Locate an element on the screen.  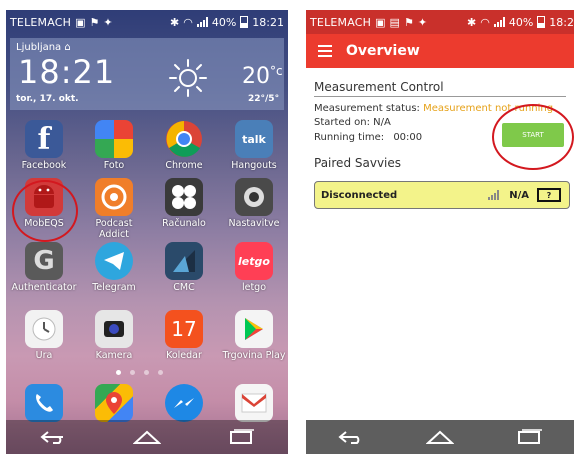
app-racunalo: Računalo is located at coordinates (184, 203).